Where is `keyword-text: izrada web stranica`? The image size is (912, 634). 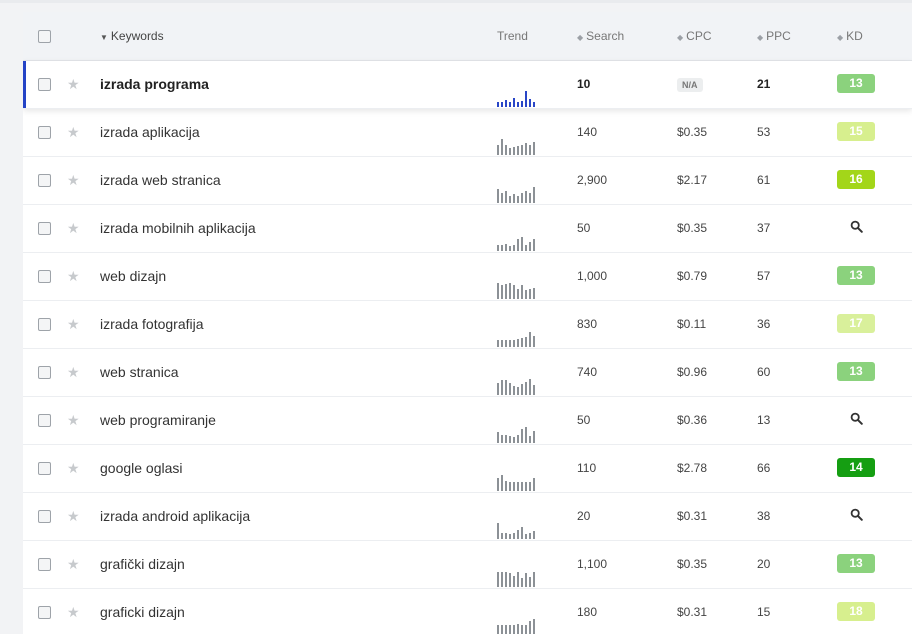
keyword-text: izrada web stranica is located at coordinates (160, 180).